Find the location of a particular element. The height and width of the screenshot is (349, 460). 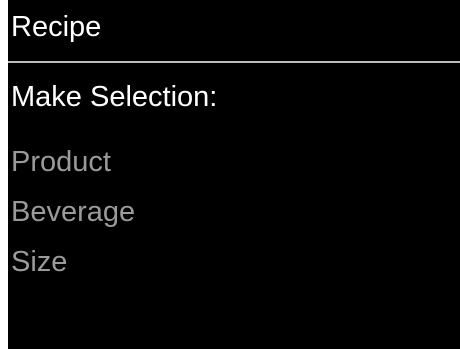

menu-item-product: Product is located at coordinates (73, 162).